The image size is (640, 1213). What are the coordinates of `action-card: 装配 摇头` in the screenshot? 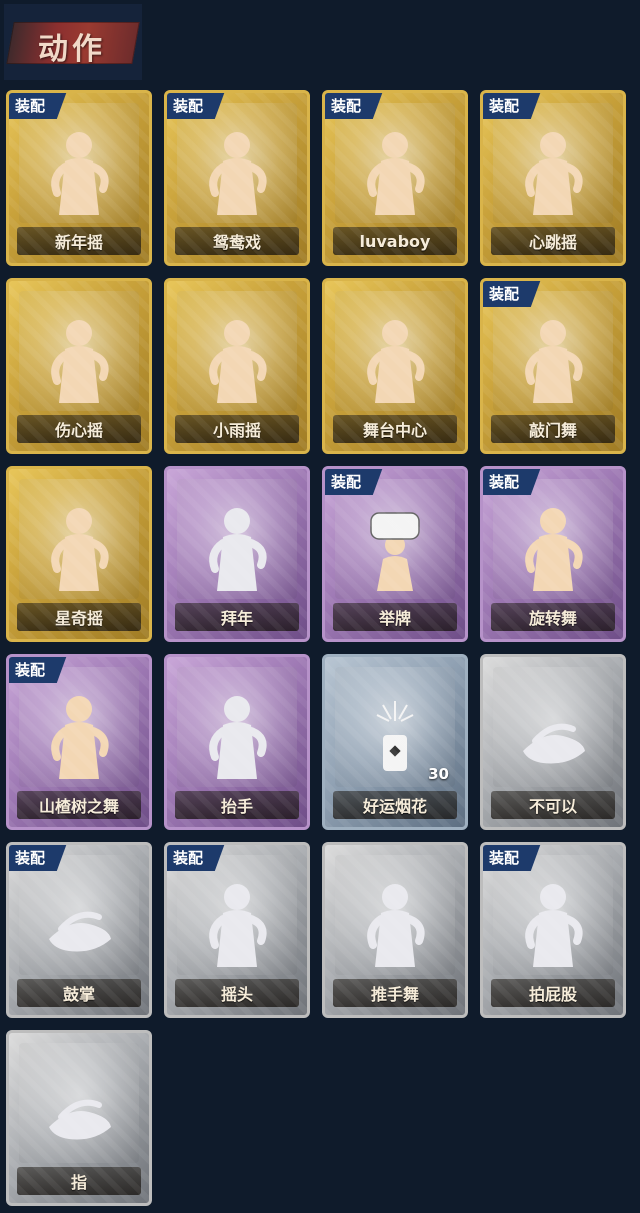 It's located at (237, 930).